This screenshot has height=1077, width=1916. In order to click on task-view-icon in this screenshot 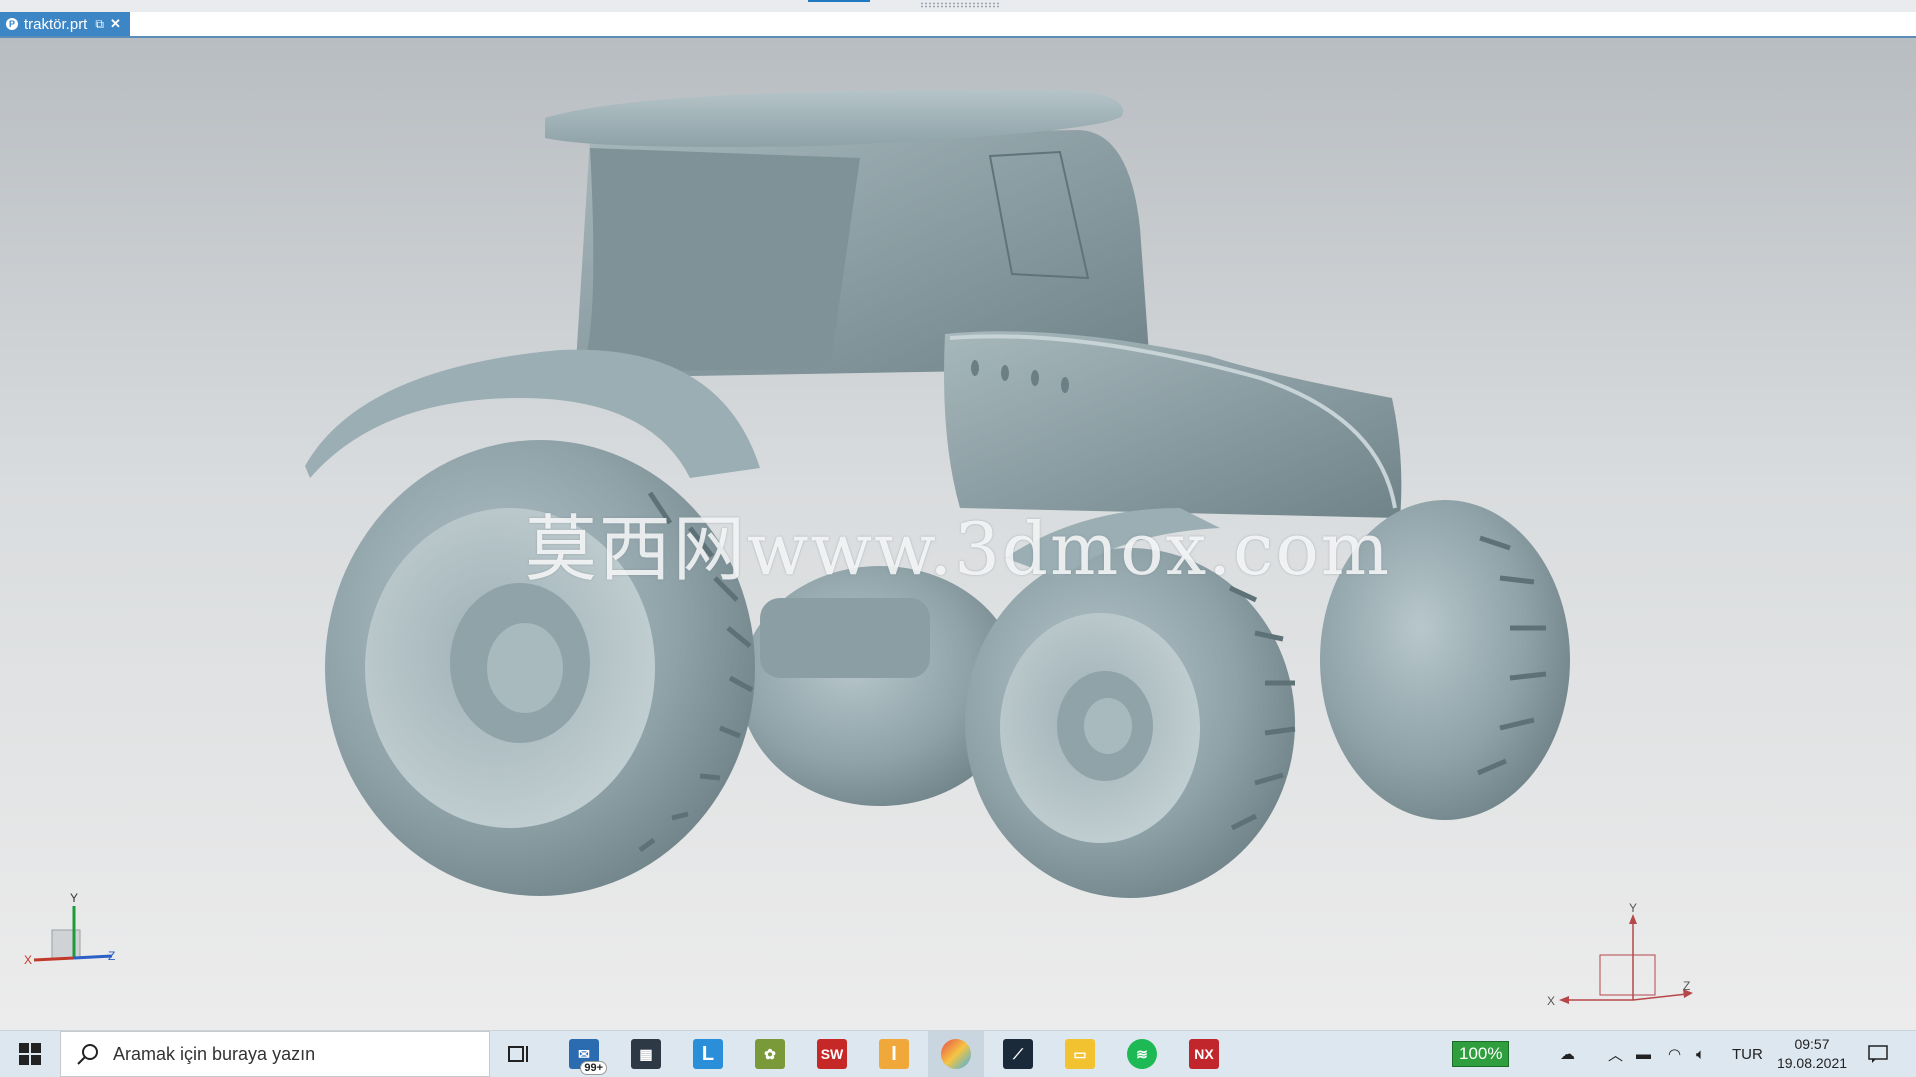, I will do `click(518, 1054)`.